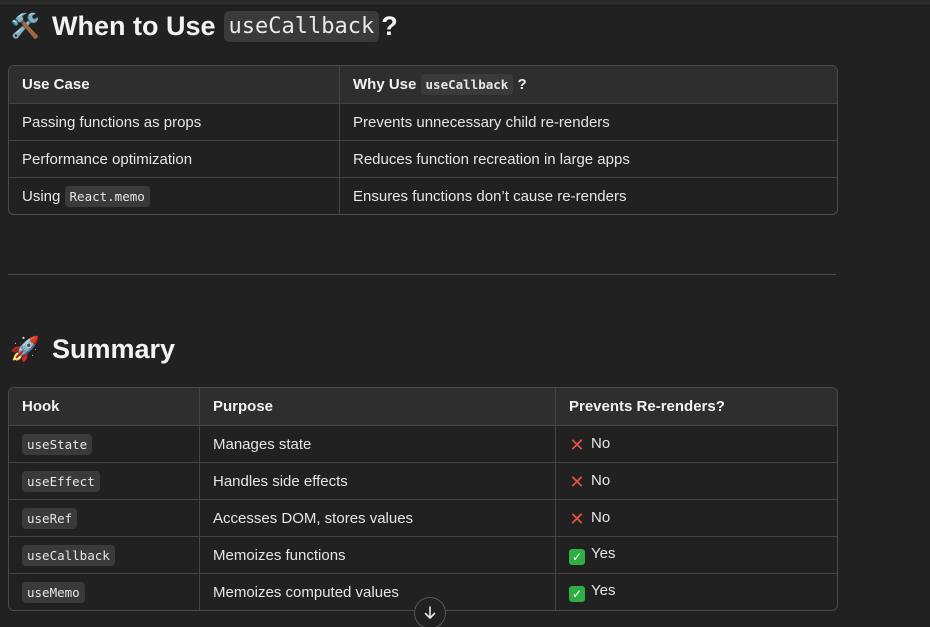 The width and height of the screenshot is (930, 627). I want to click on hook-code: useState, so click(57, 444).